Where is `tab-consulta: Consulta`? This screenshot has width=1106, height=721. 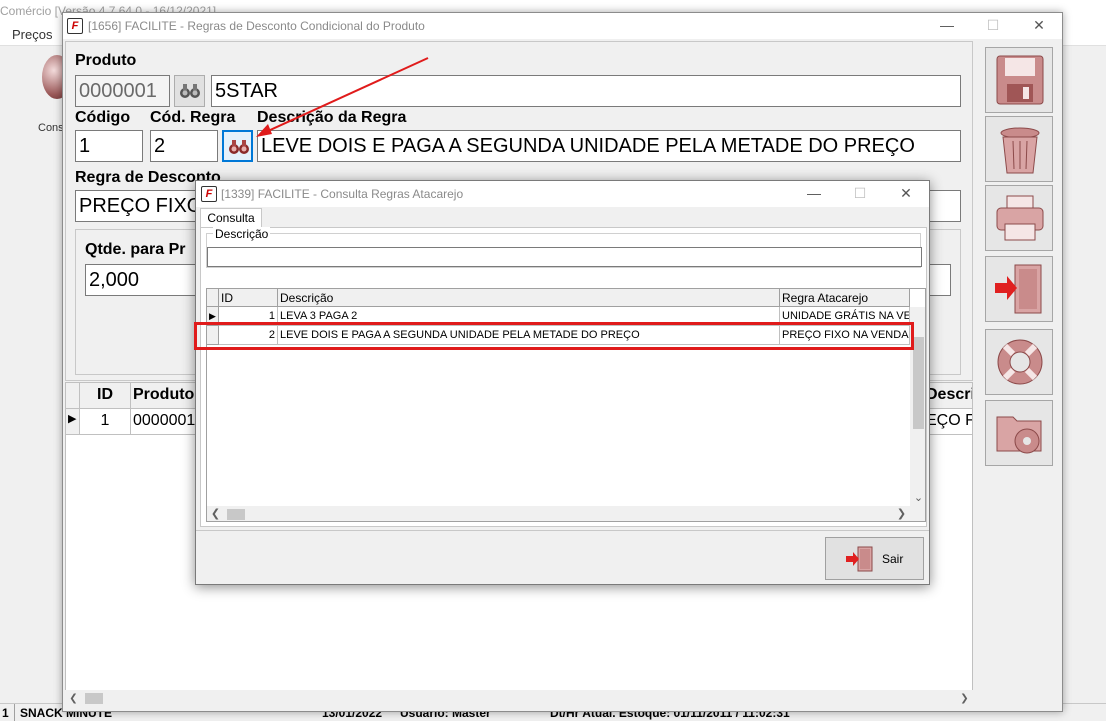 tab-consulta: Consulta is located at coordinates (231, 218).